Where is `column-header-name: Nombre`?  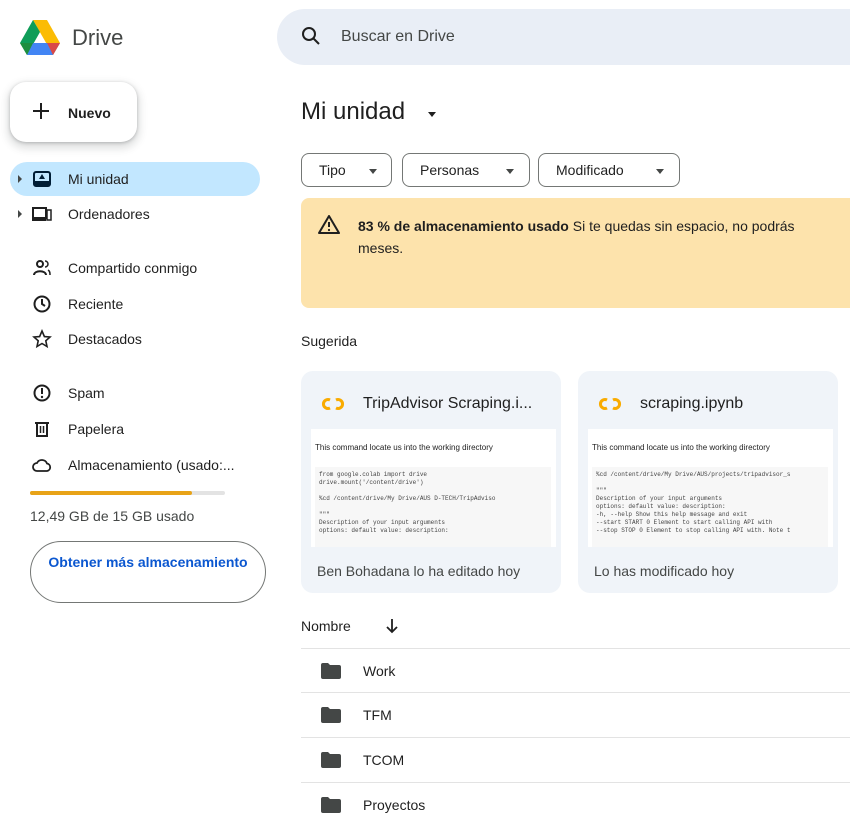 column-header-name: Nombre is located at coordinates (326, 626).